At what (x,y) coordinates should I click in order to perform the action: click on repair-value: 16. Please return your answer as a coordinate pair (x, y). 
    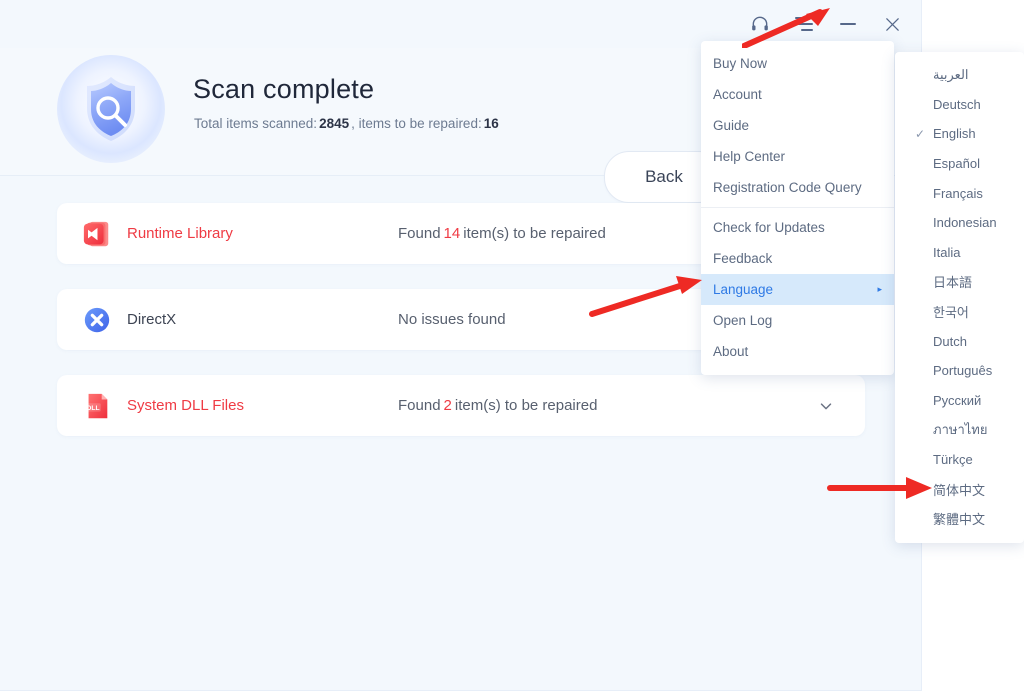
    Looking at the image, I should click on (491, 123).